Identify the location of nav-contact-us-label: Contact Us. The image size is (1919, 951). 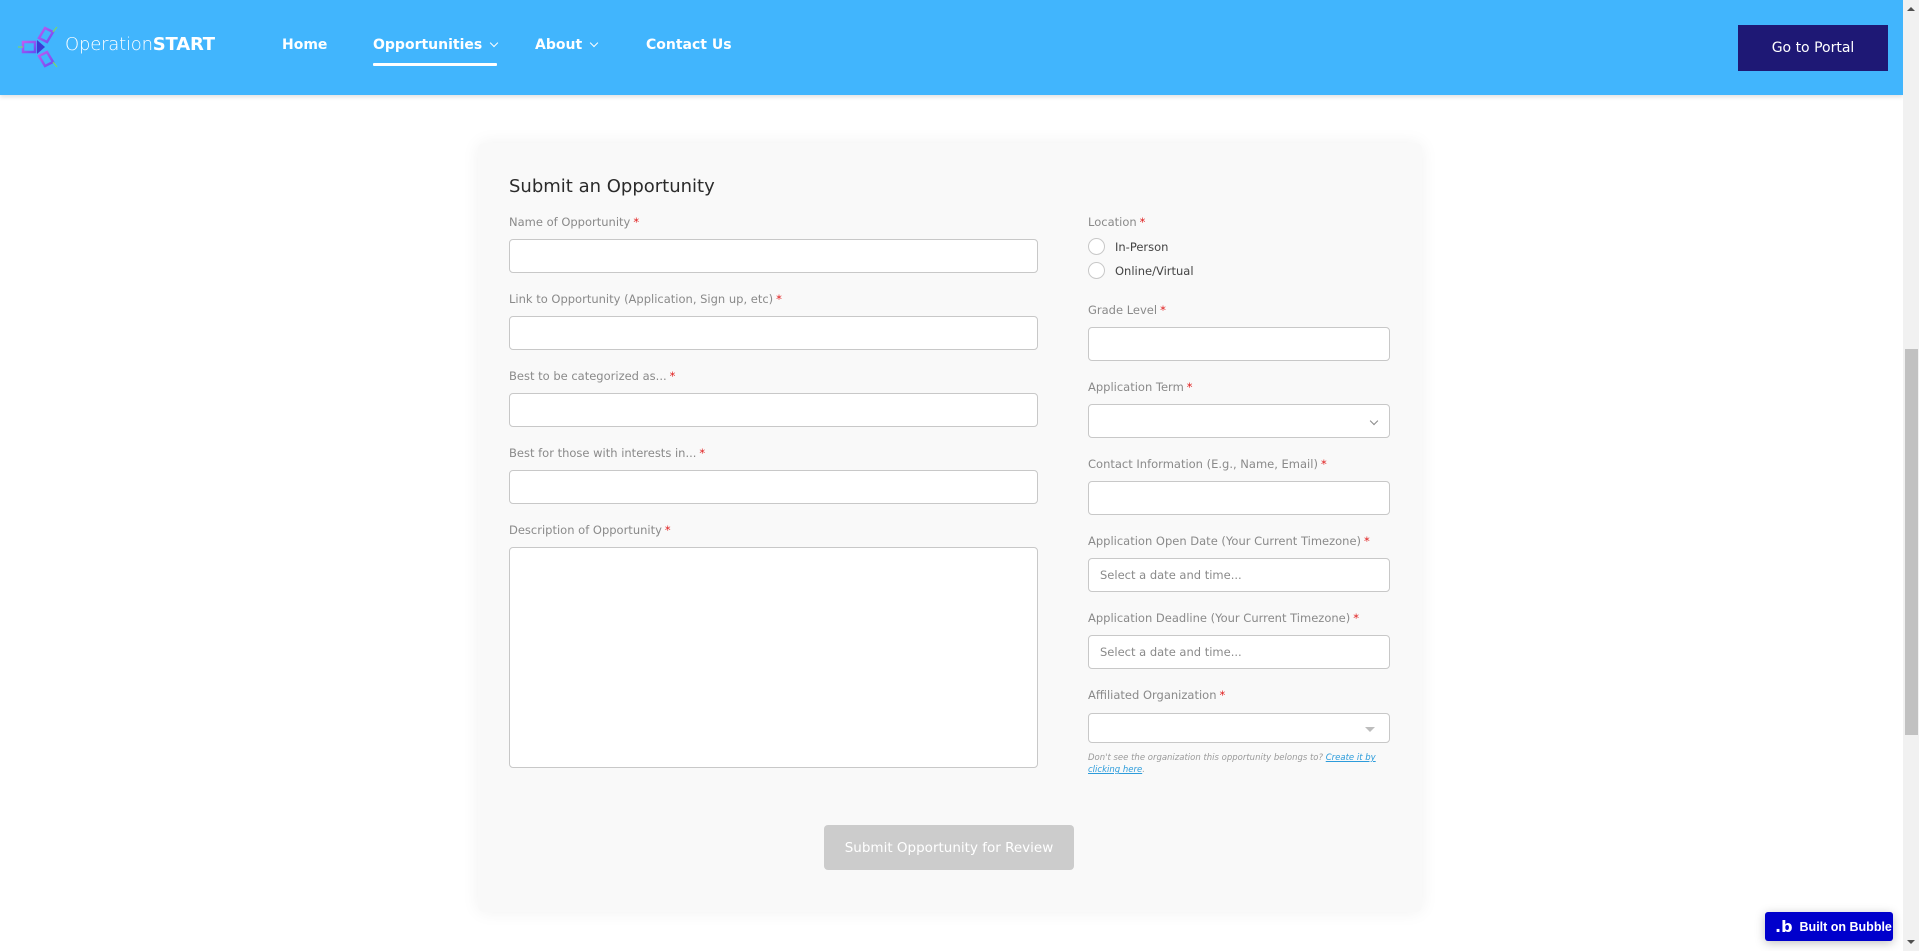
(689, 45).